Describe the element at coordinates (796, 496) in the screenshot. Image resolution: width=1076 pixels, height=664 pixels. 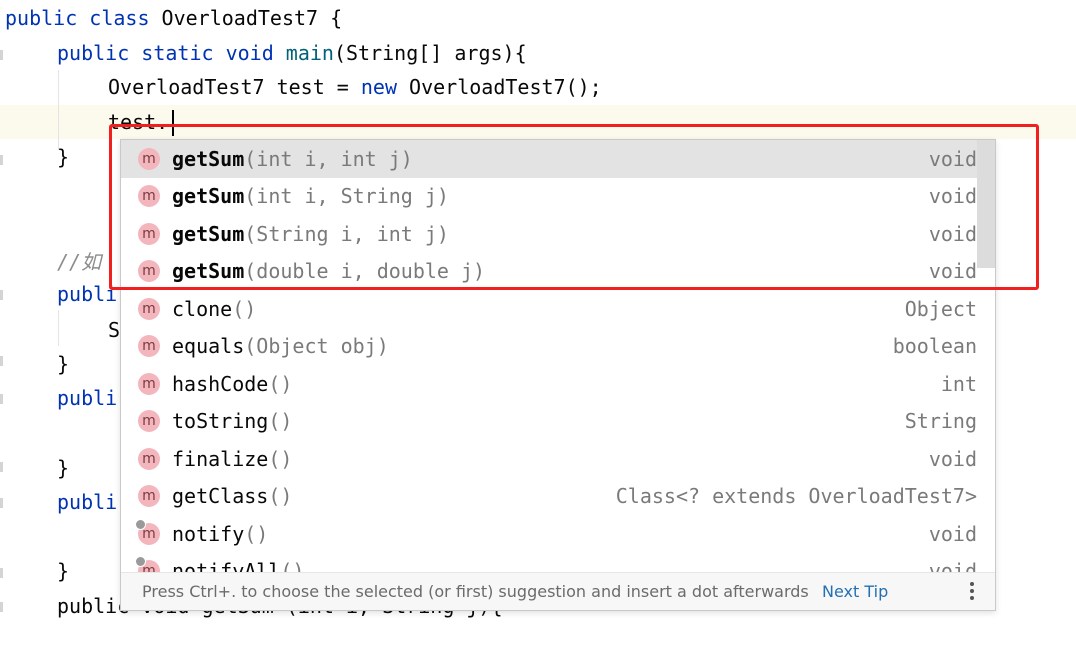
I see `completion-return-type: Class<? extends OverloadTest7>` at that location.